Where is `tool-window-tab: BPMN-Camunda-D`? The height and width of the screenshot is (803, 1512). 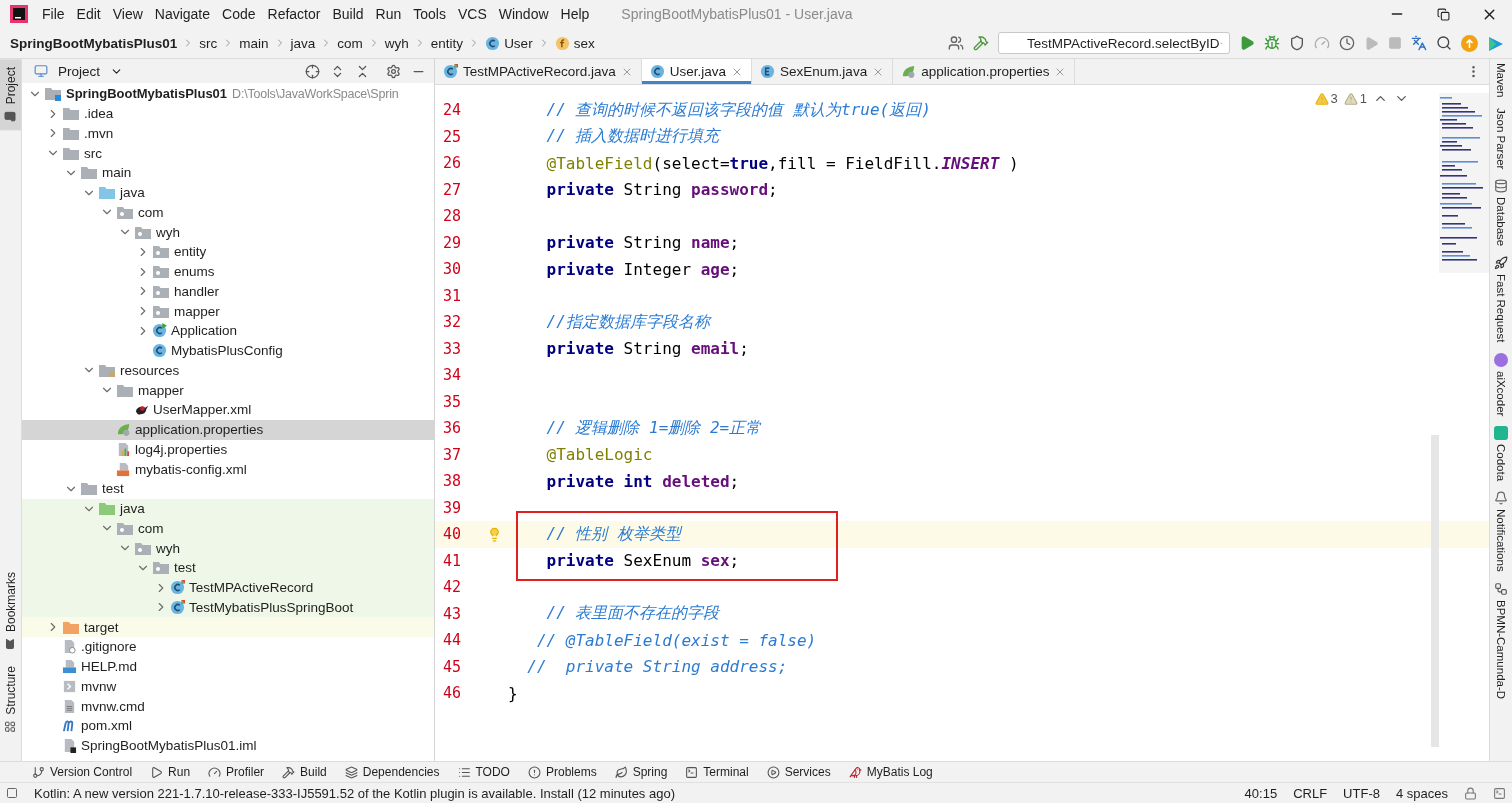 tool-window-tab: BPMN-Camunda-D is located at coordinates (1501, 641).